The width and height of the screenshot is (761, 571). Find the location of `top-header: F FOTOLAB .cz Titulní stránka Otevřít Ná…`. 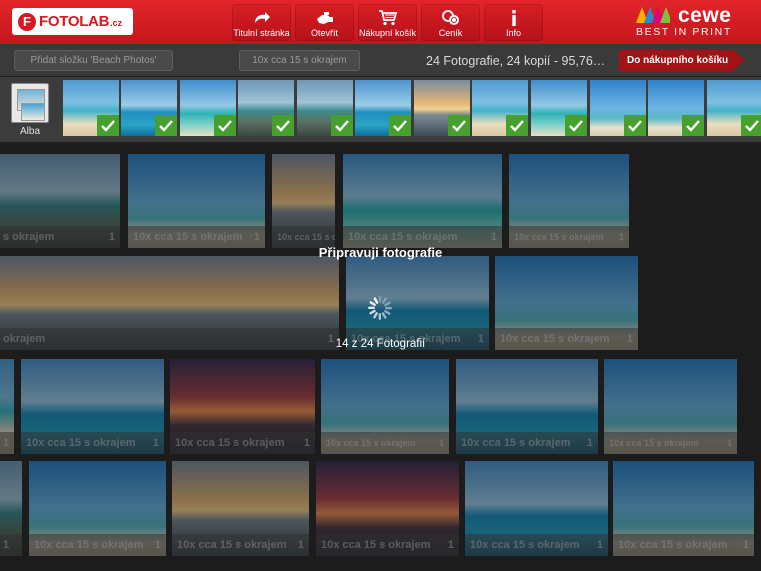

top-header: F FOTOLAB .cz Titulní stránka Otevřít Ná… is located at coordinates (380, 22).